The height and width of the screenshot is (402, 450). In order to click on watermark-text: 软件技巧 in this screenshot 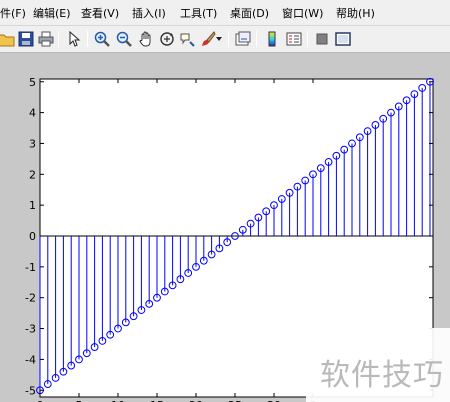, I will do `click(382, 375)`.